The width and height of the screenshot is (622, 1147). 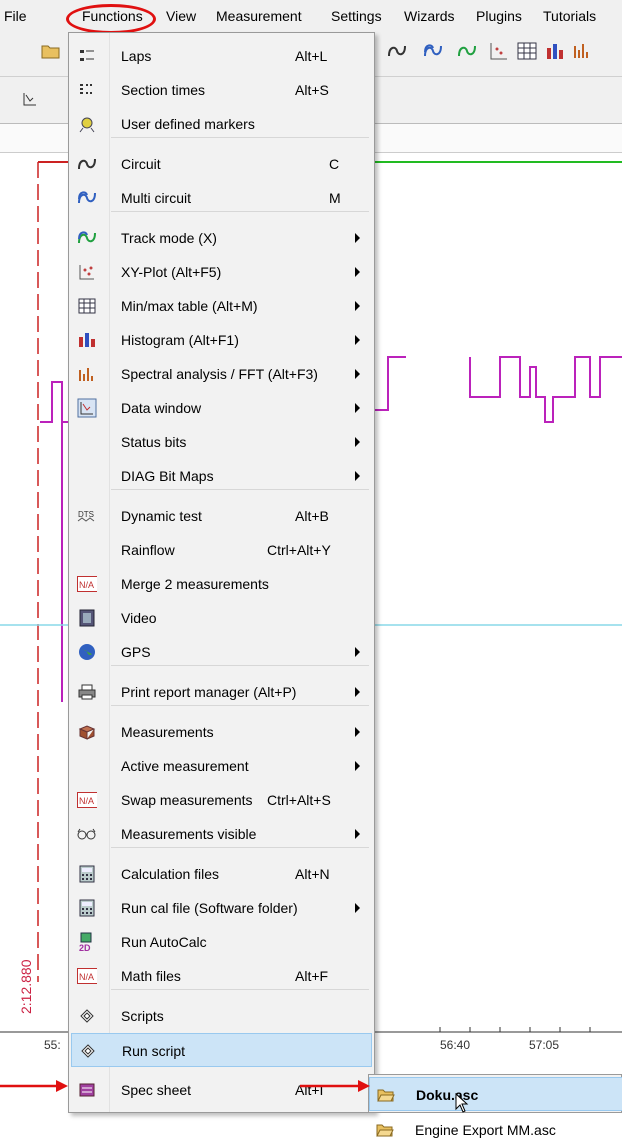 I want to click on menu-item-xy-plot-alt-f5: XY-Plot (Alt+F5), so click(x=221, y=272).